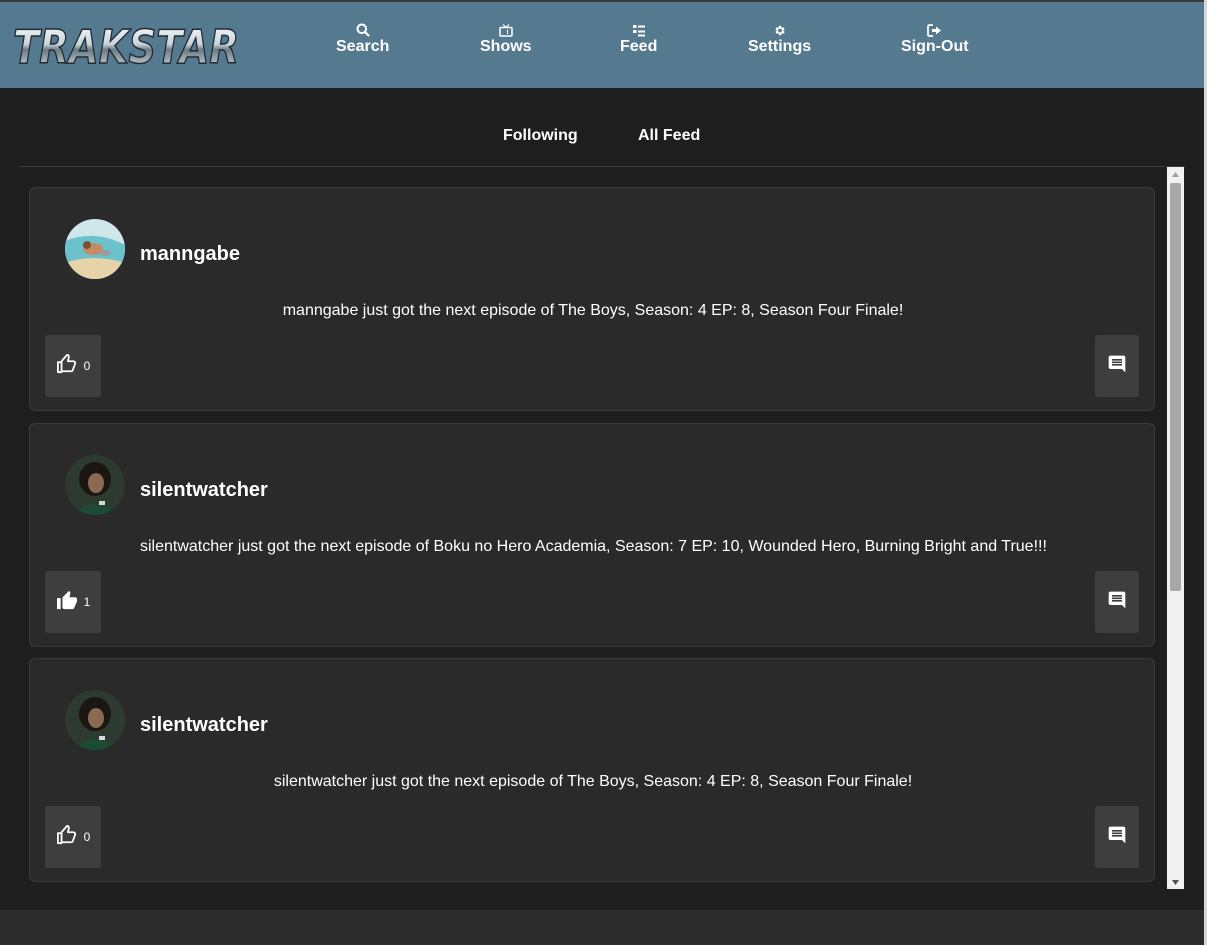 The height and width of the screenshot is (945, 1207). Describe the element at coordinates (639, 46) in the screenshot. I see `nav-feed-label: Feed` at that location.